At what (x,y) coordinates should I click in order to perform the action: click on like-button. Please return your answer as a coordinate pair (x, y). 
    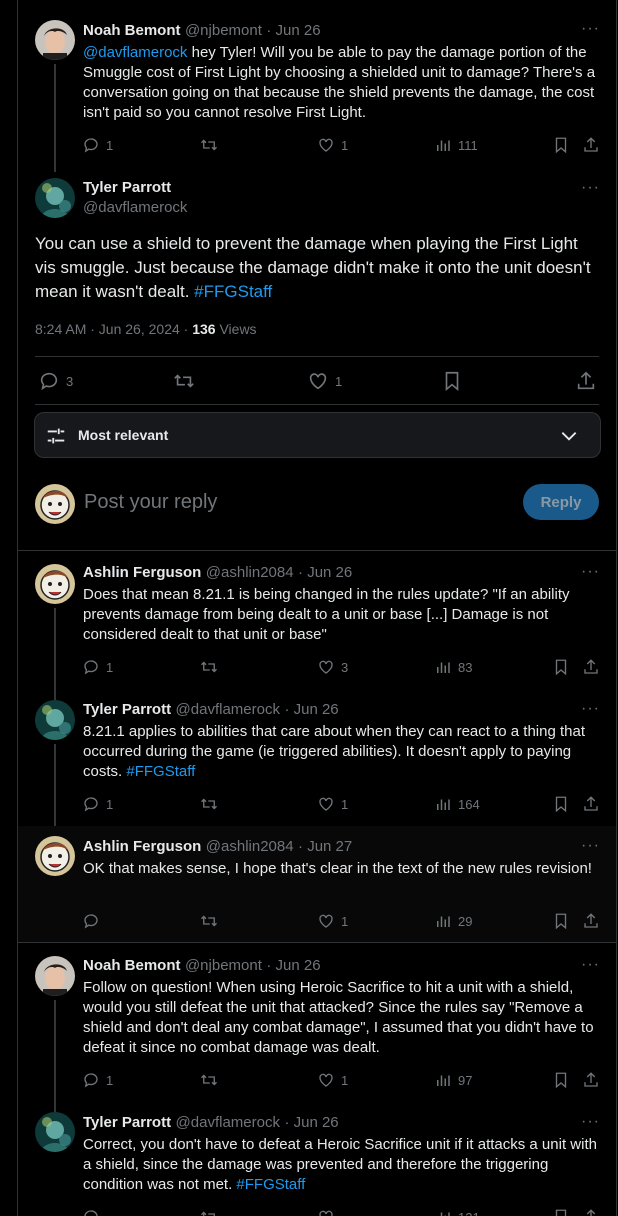
    Looking at the image, I should click on (329, 1212).